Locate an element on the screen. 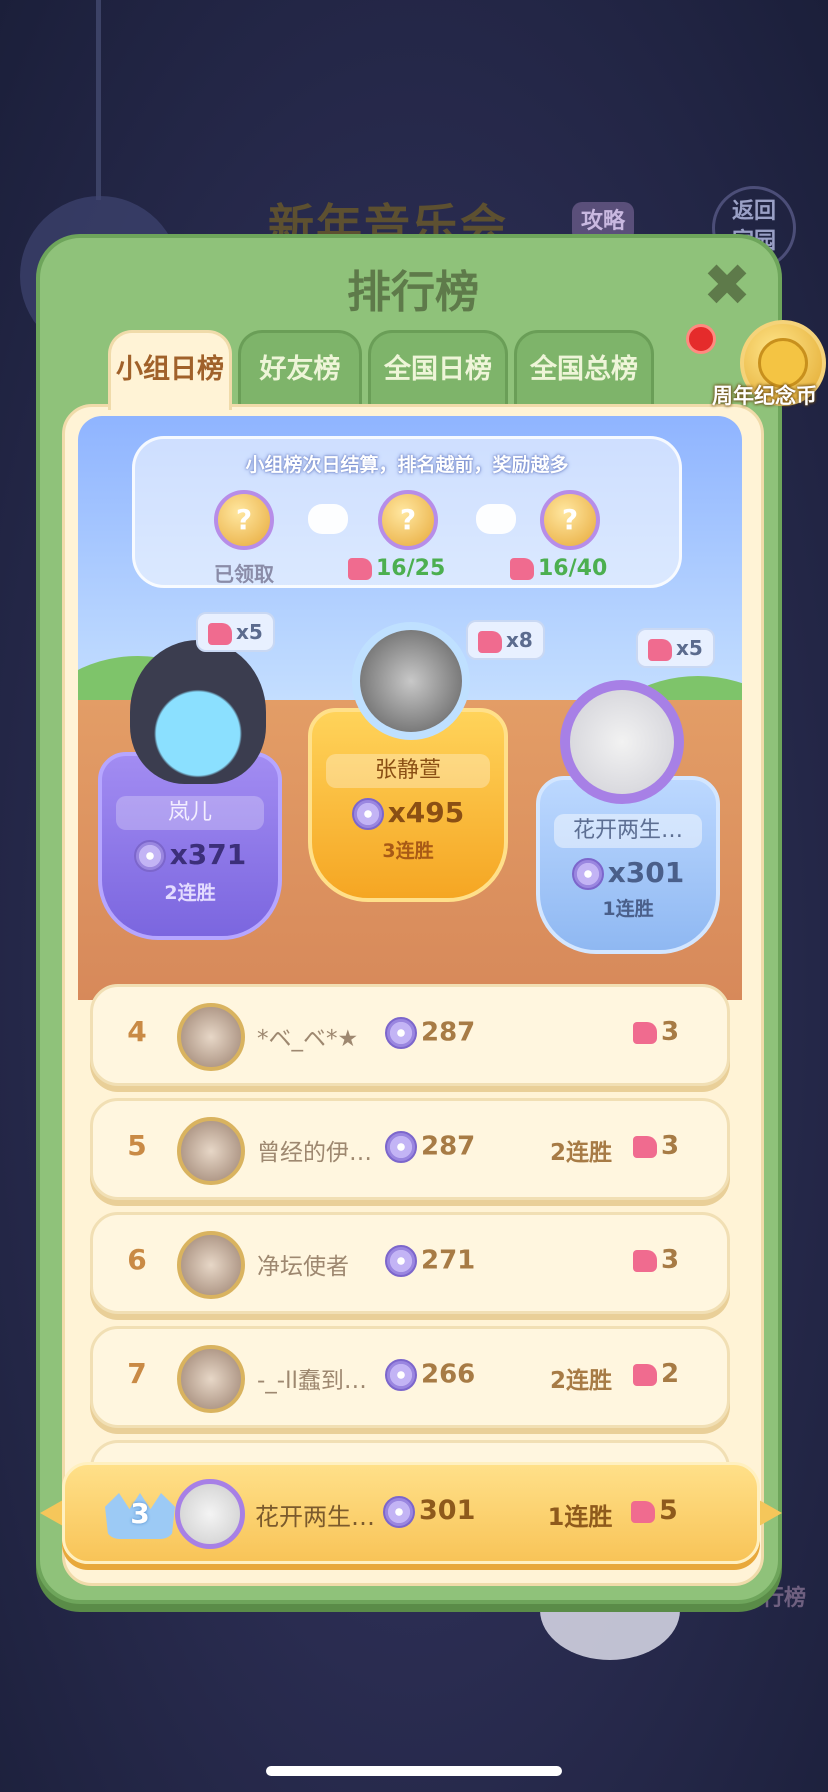 The height and width of the screenshot is (1792, 828). podium-name: 张静萱 is located at coordinates (408, 771).